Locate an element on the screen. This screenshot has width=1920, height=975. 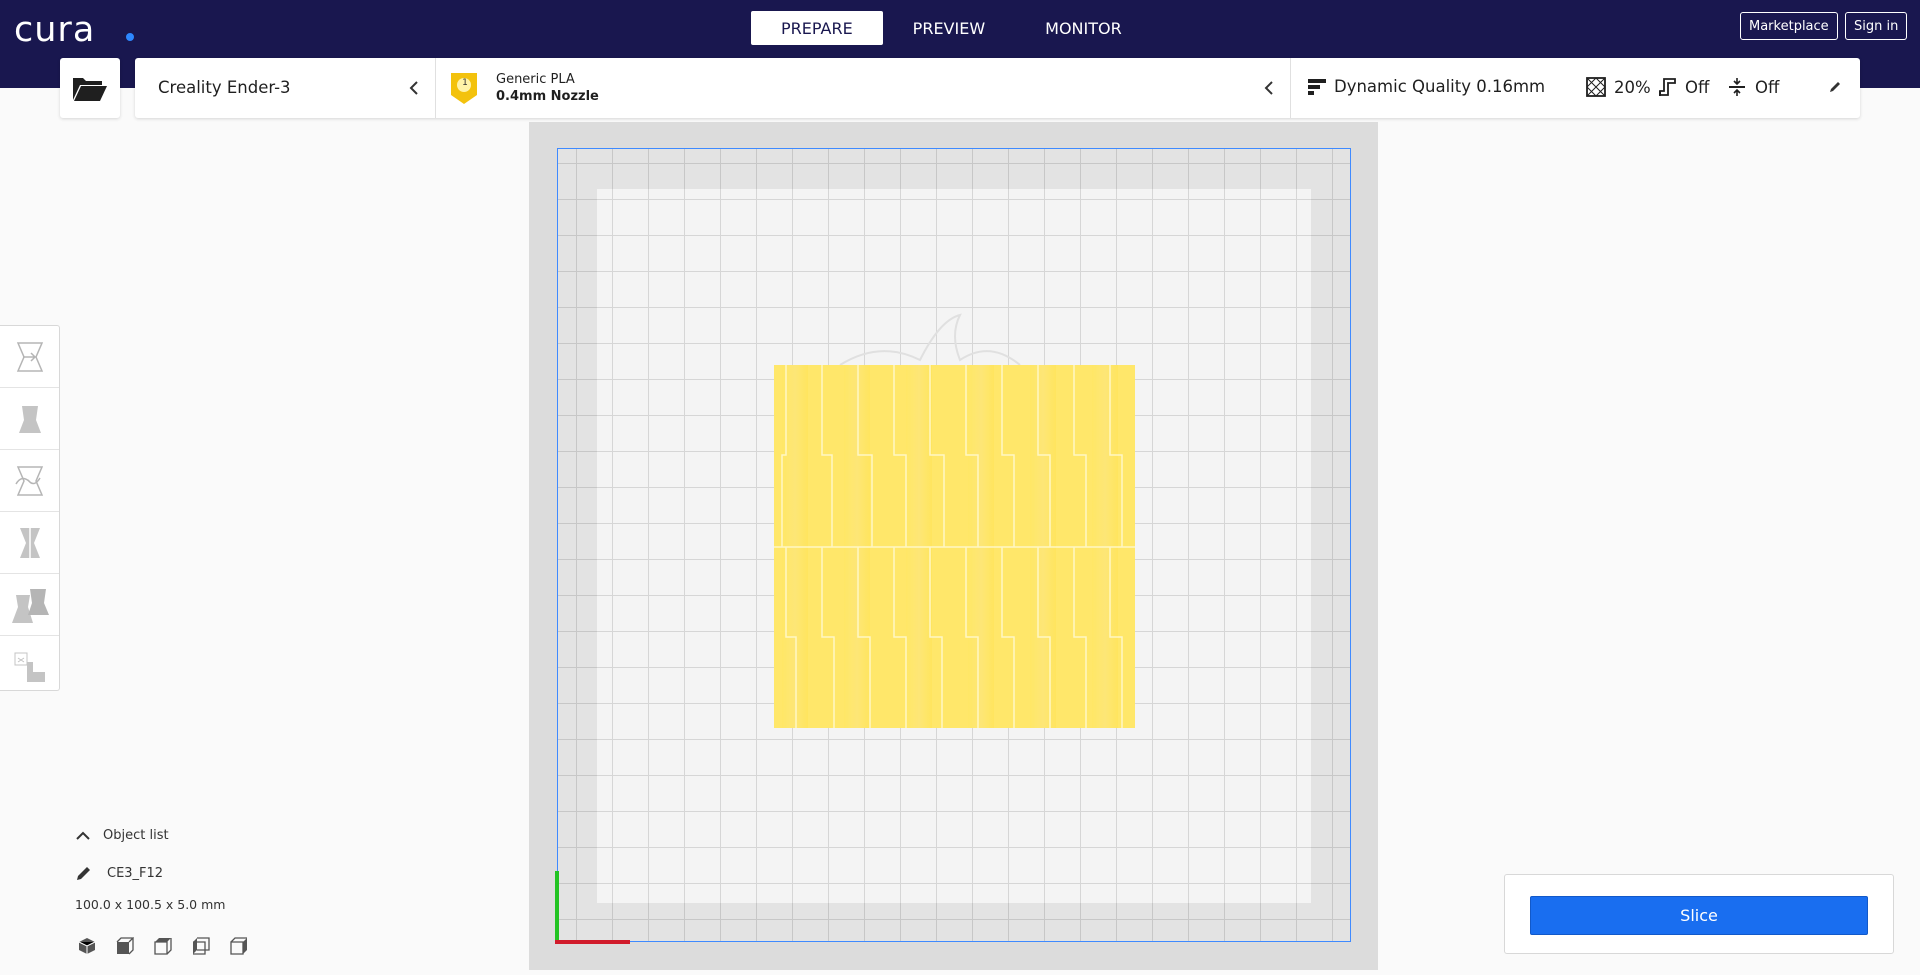
per-model-settings-icon is located at coordinates (30, 605).